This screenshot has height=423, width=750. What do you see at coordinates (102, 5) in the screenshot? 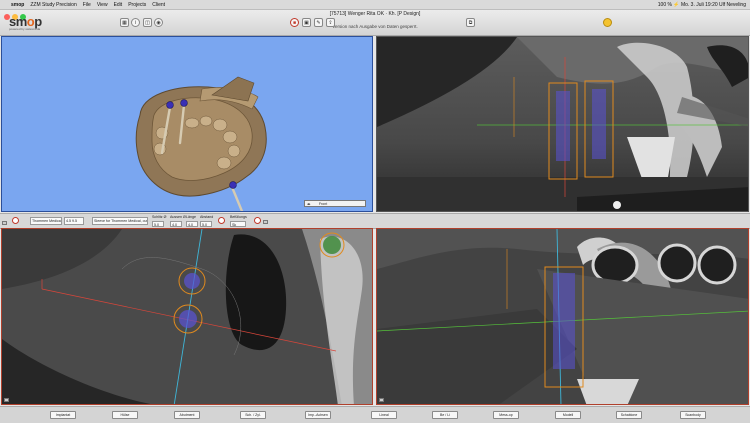
I see `menu-item-view: View` at bounding box center [102, 5].